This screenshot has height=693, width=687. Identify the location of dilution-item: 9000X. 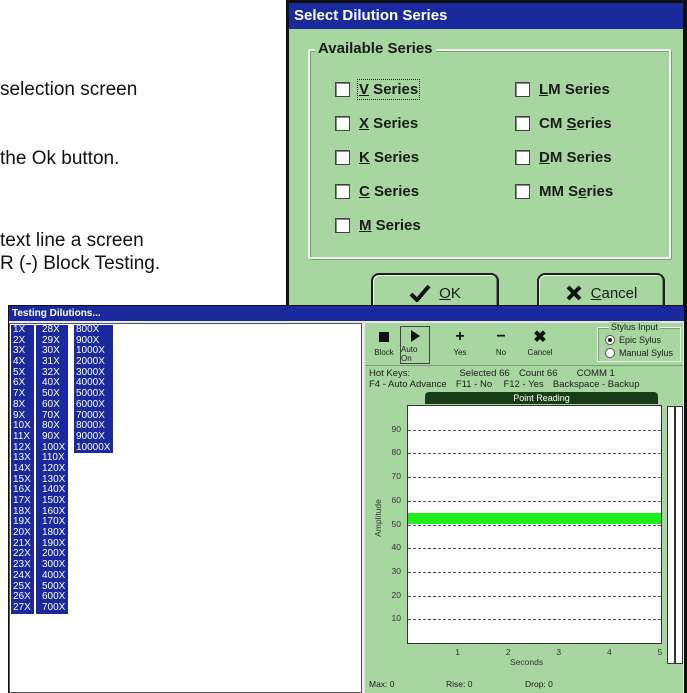
(93, 437).